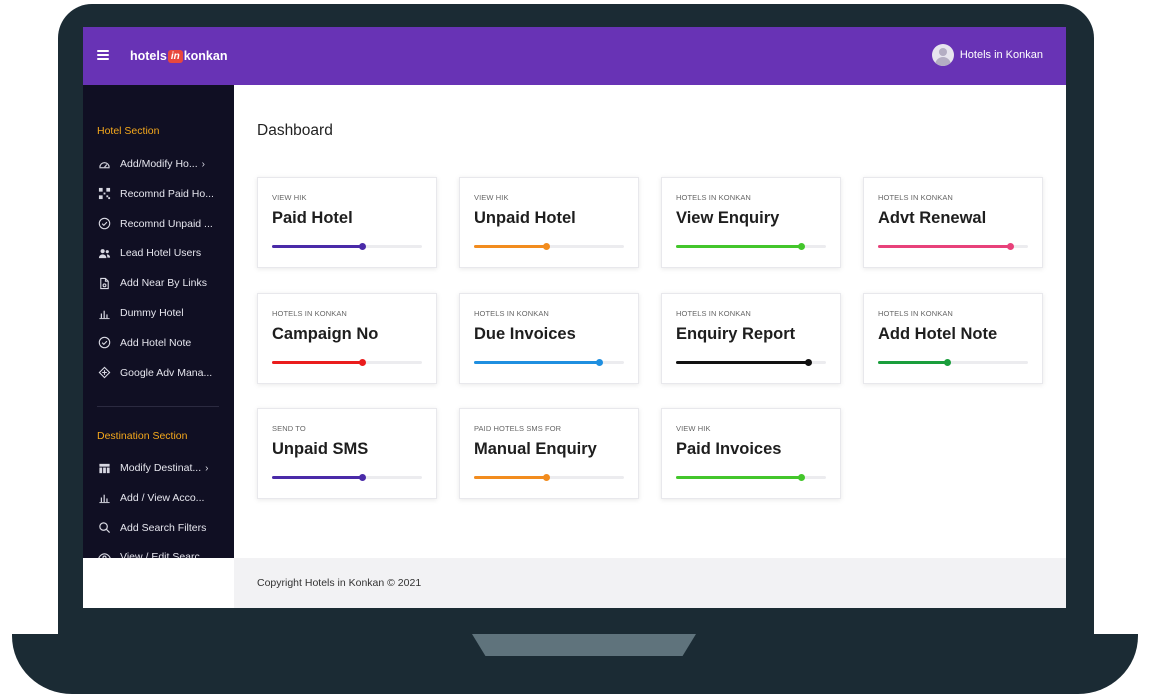 This screenshot has height=700, width=1150. I want to click on qr-grid-icon, so click(104, 194).